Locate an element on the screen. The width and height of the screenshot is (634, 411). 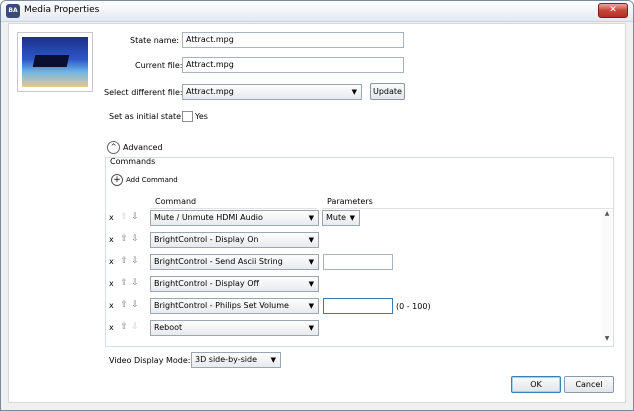
initial-state-label: Set as initial state: is located at coordinates (146, 116).